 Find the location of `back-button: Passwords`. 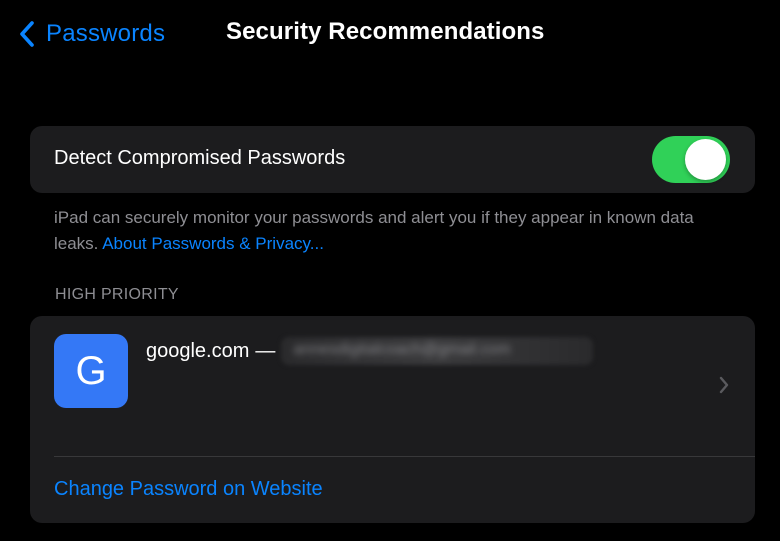

back-button: Passwords is located at coordinates (90, 34).